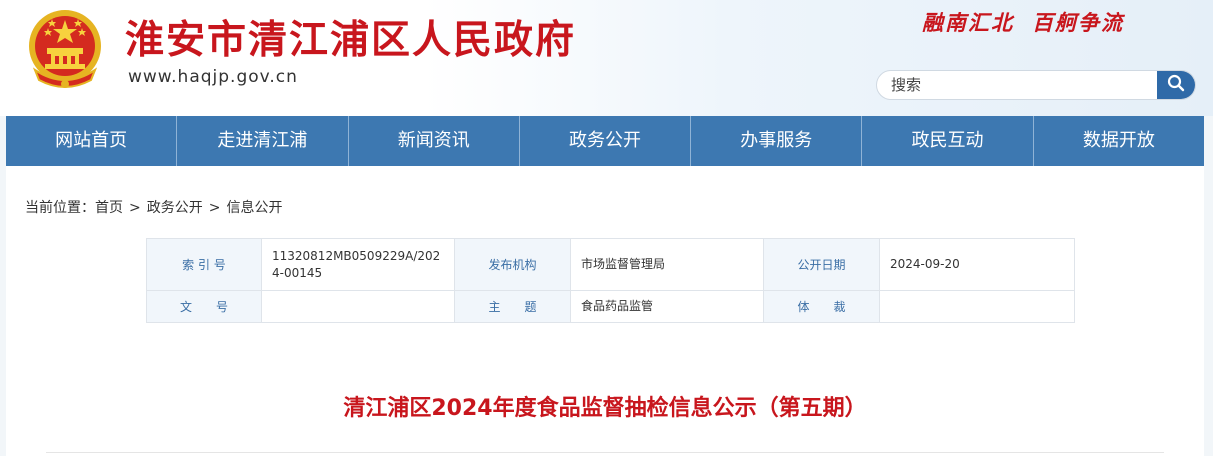 Image resolution: width=1213 pixels, height=456 pixels. I want to click on nav-item-home: 网站首页, so click(92, 141).